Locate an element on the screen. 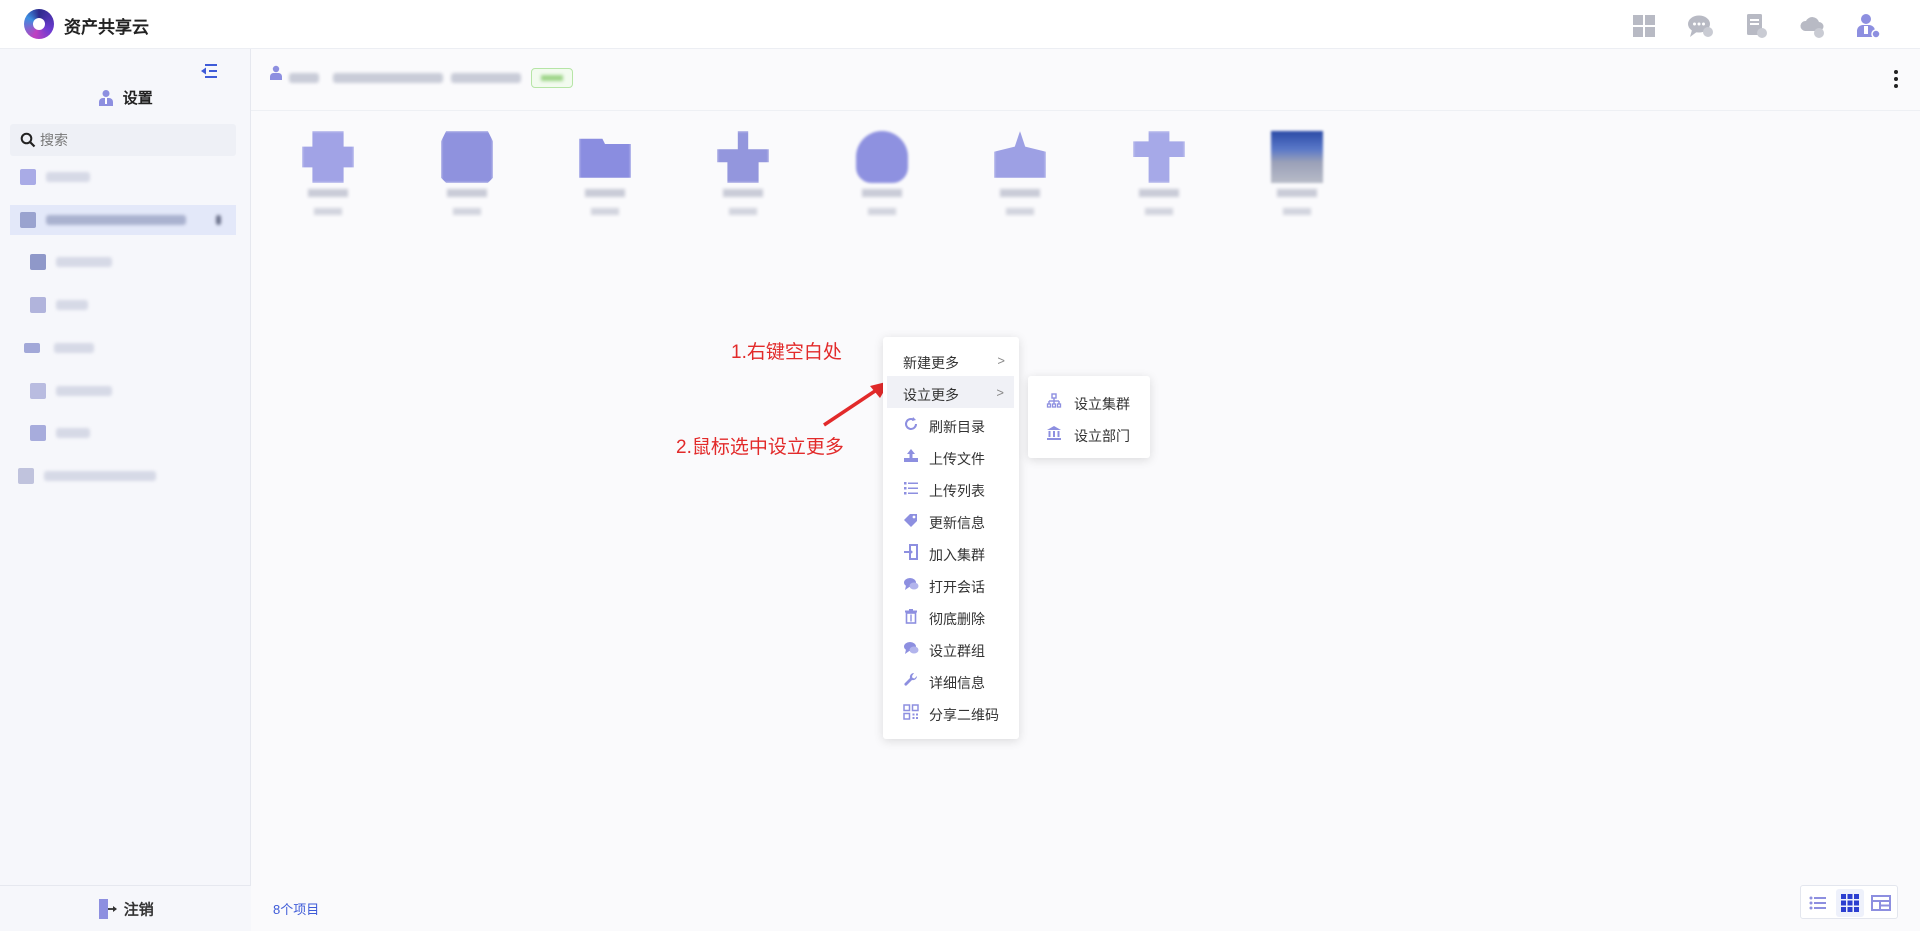  annotation-arrow is located at coordinates (856, 404).